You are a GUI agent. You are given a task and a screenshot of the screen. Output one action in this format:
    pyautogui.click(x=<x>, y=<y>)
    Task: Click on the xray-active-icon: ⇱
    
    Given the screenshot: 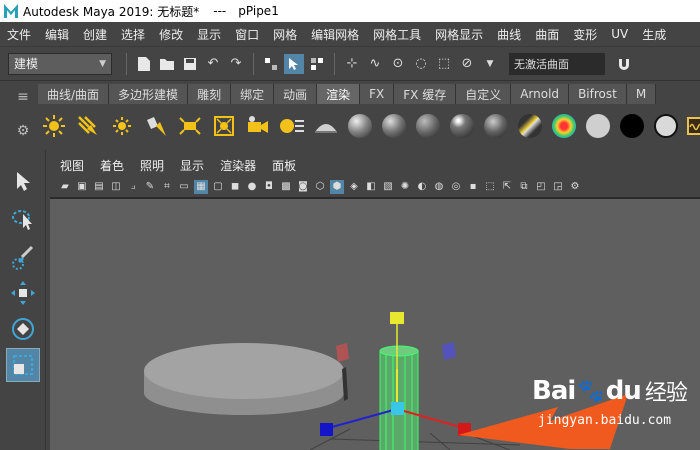 What is the action you would take?
    pyautogui.click(x=507, y=187)
    